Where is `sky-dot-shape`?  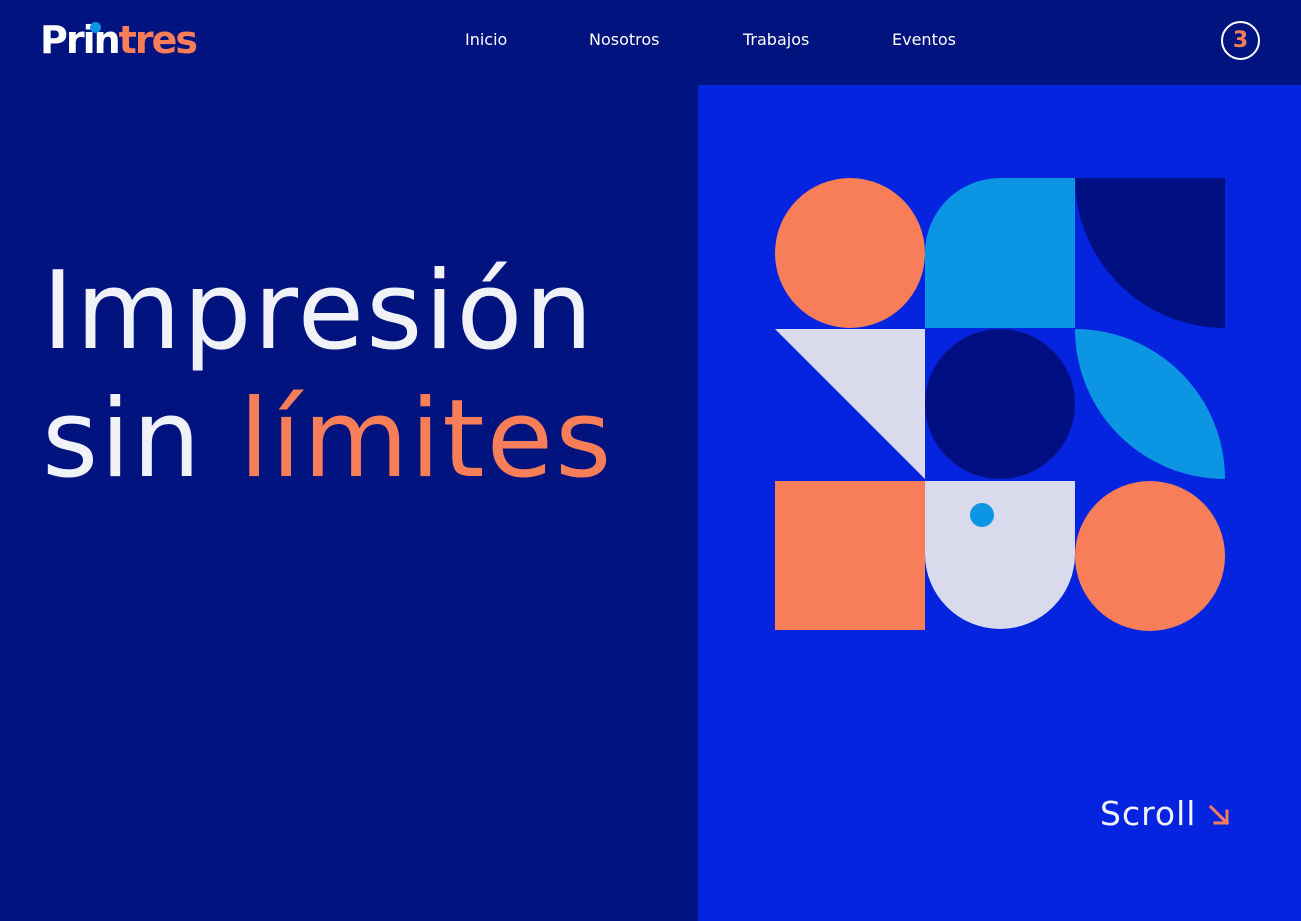 sky-dot-shape is located at coordinates (982, 515).